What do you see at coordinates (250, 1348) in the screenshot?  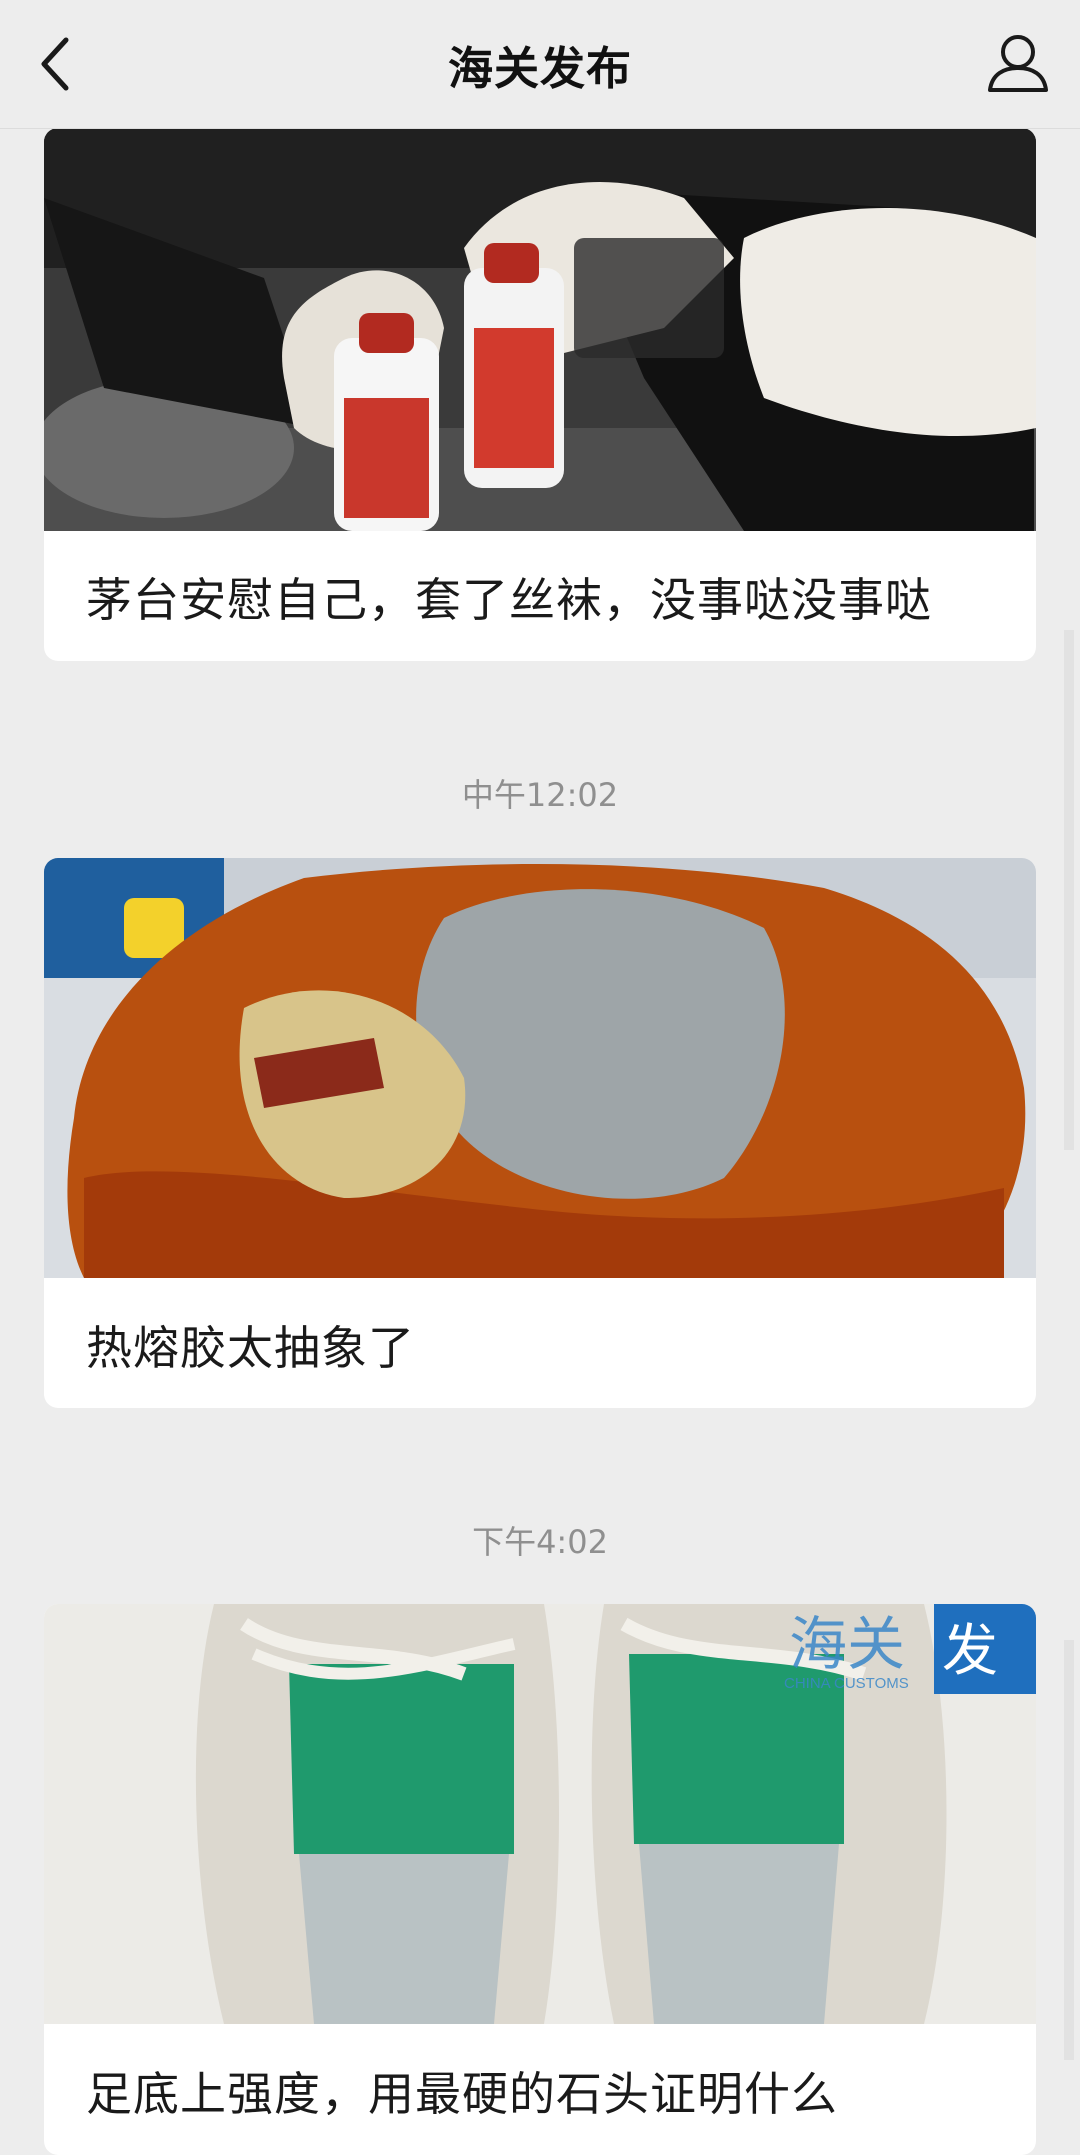 I see `article-caption: 热熔胶太抽象了` at bounding box center [250, 1348].